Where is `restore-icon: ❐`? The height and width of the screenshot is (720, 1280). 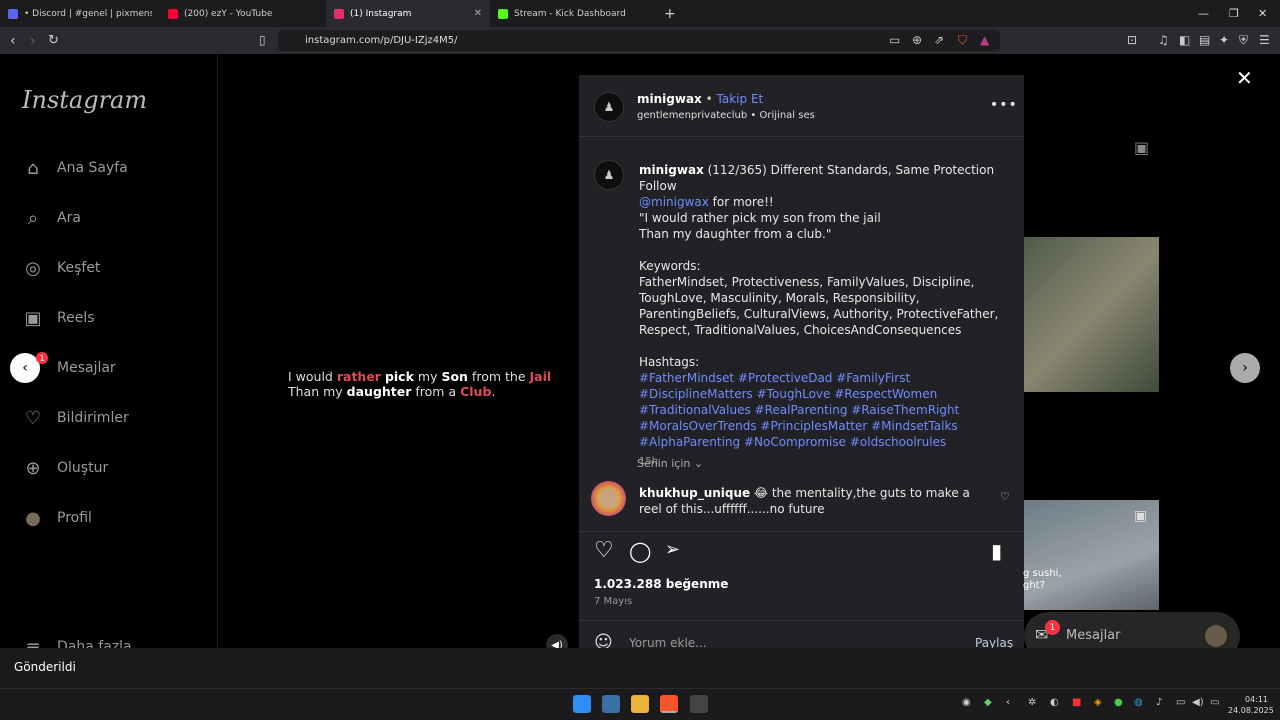
restore-icon: ❐ is located at coordinates (1234, 13).